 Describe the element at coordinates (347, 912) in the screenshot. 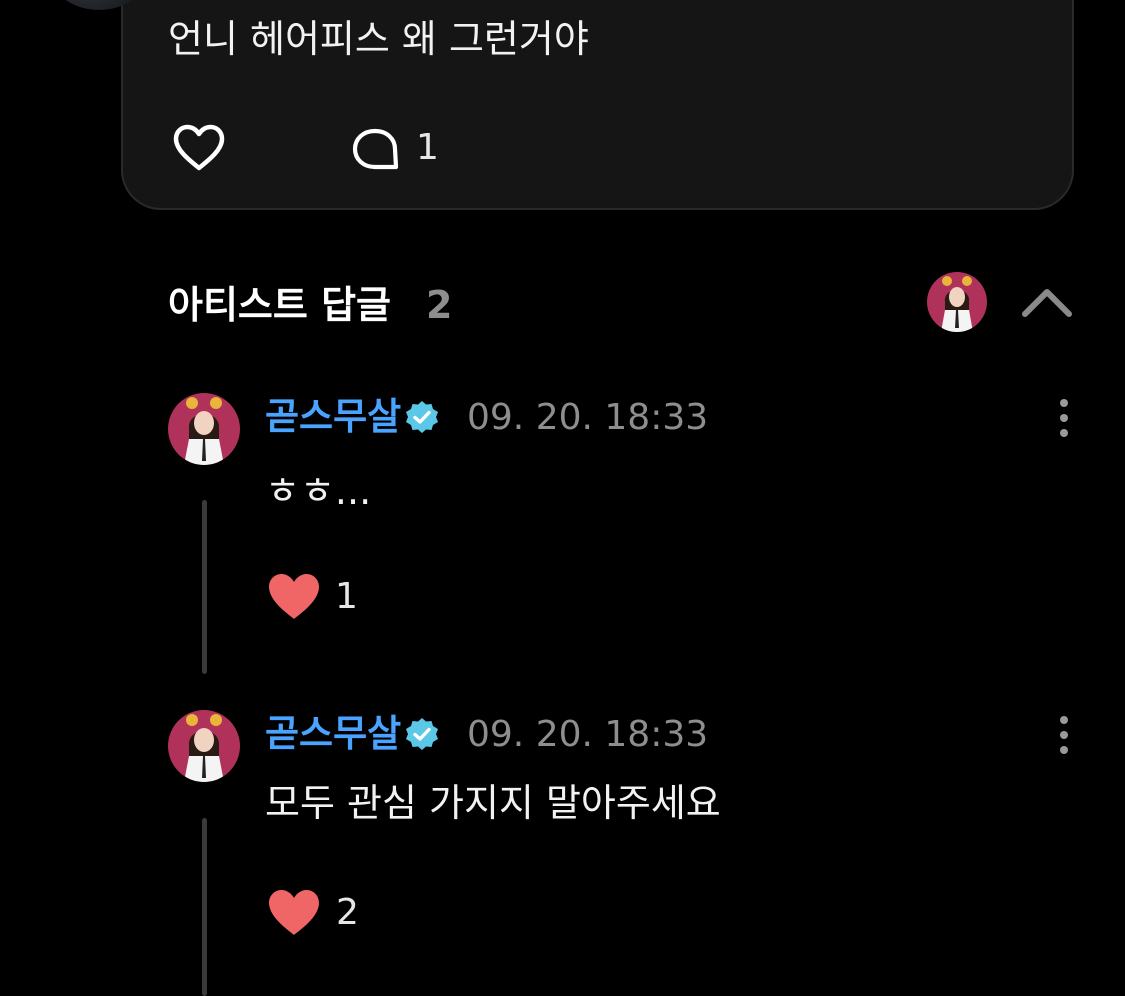

I see `like-count: 2` at that location.